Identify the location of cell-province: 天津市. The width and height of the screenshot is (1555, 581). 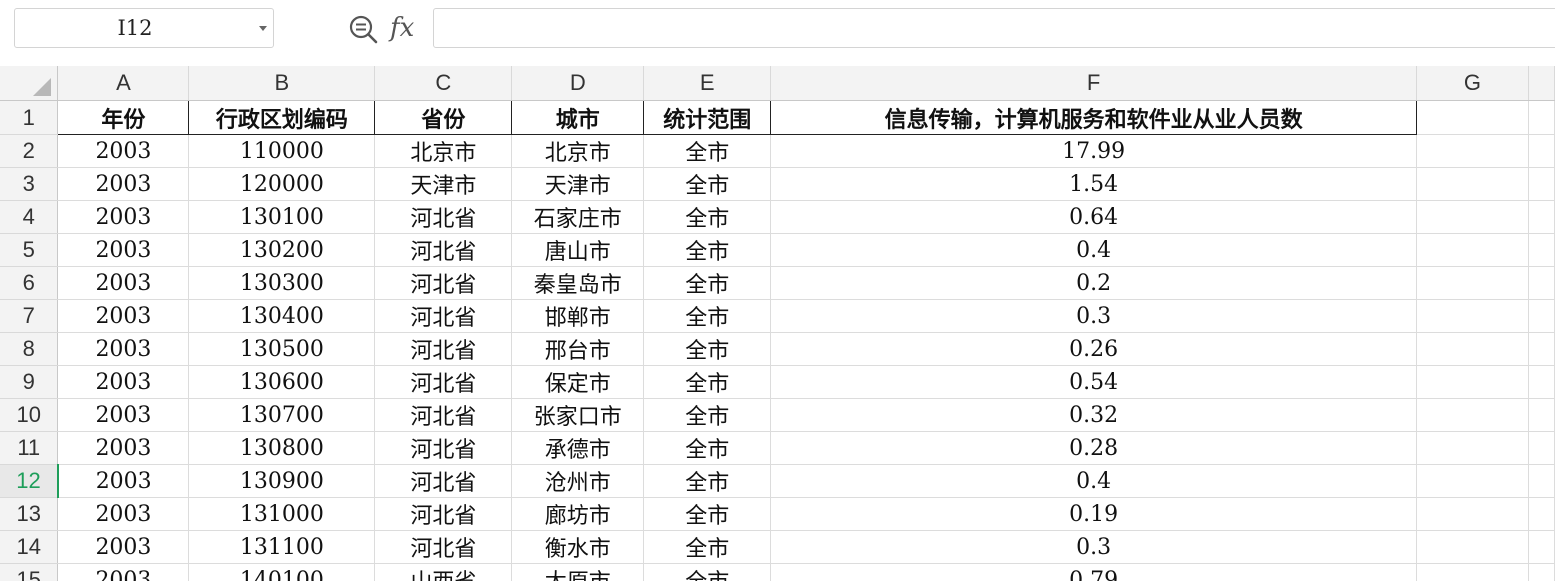
(443, 184).